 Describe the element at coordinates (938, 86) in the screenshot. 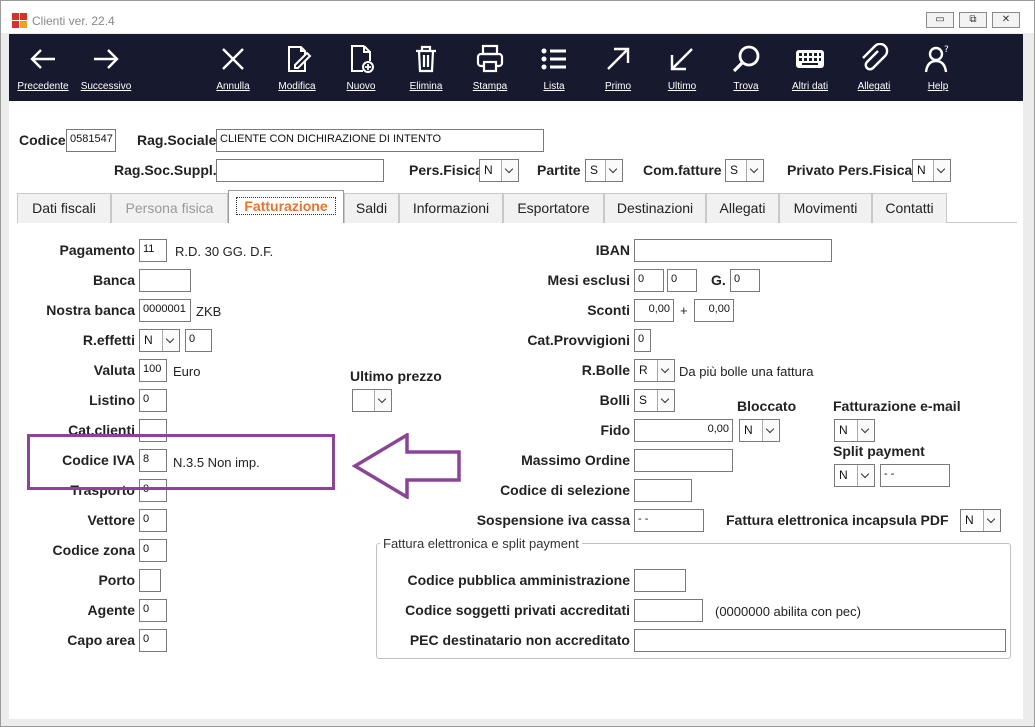

I see `help-label: Help` at that location.